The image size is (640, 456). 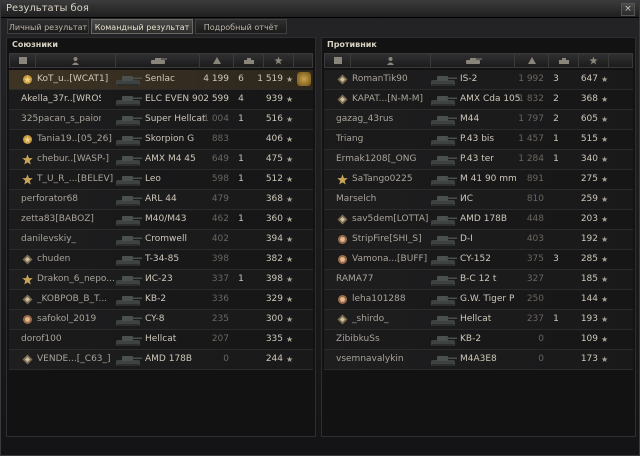 What do you see at coordinates (392, 99) in the screenshot?
I see `player-name: KAPAT...[N-M-M]` at bounding box center [392, 99].